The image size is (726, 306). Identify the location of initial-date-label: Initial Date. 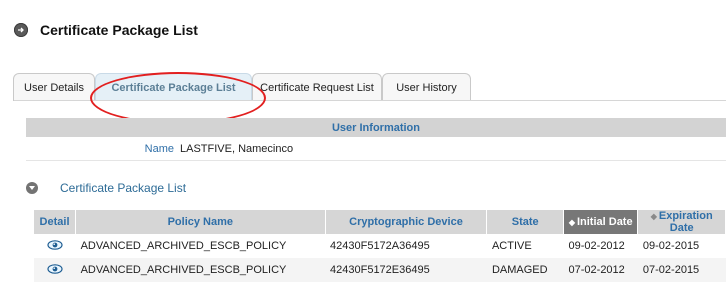
(604, 222).